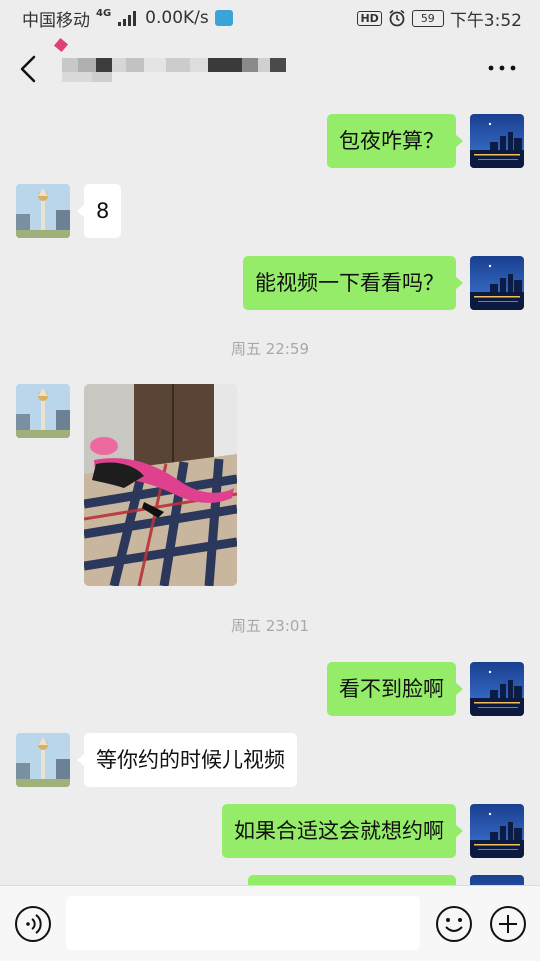  What do you see at coordinates (342, 831) in the screenshot?
I see `outgoing-bubble: 如果合适这会就想约啊` at bounding box center [342, 831].